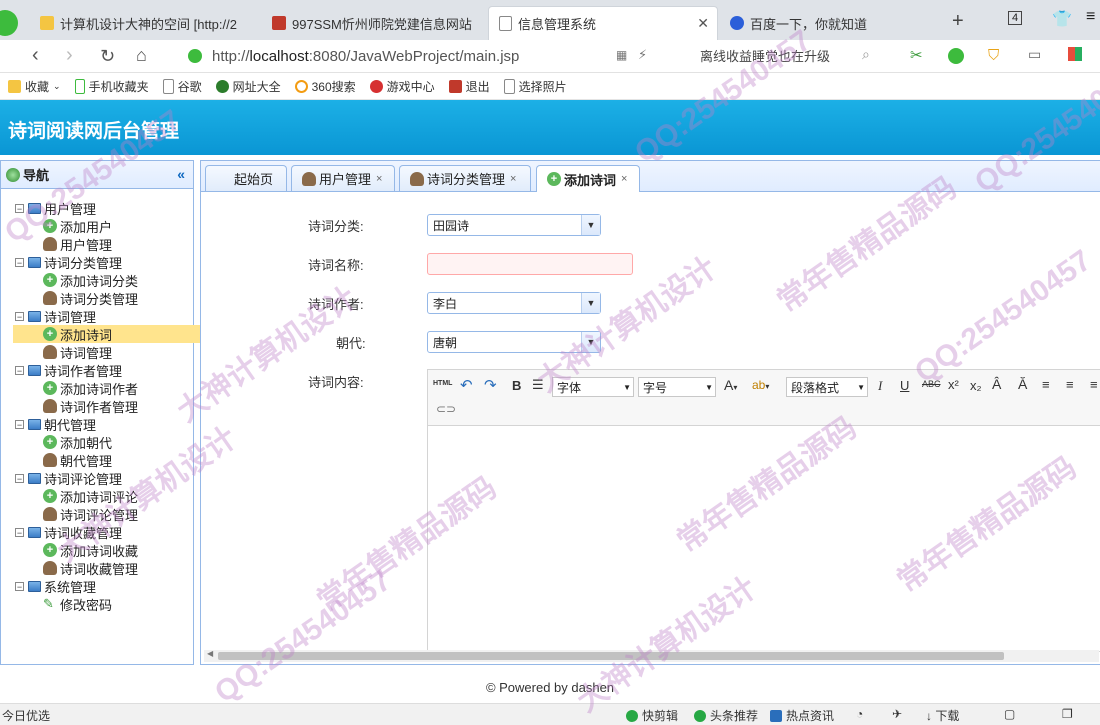 This screenshot has height=725, width=1100. I want to click on bookmark-google: 谷歌, so click(182, 86).